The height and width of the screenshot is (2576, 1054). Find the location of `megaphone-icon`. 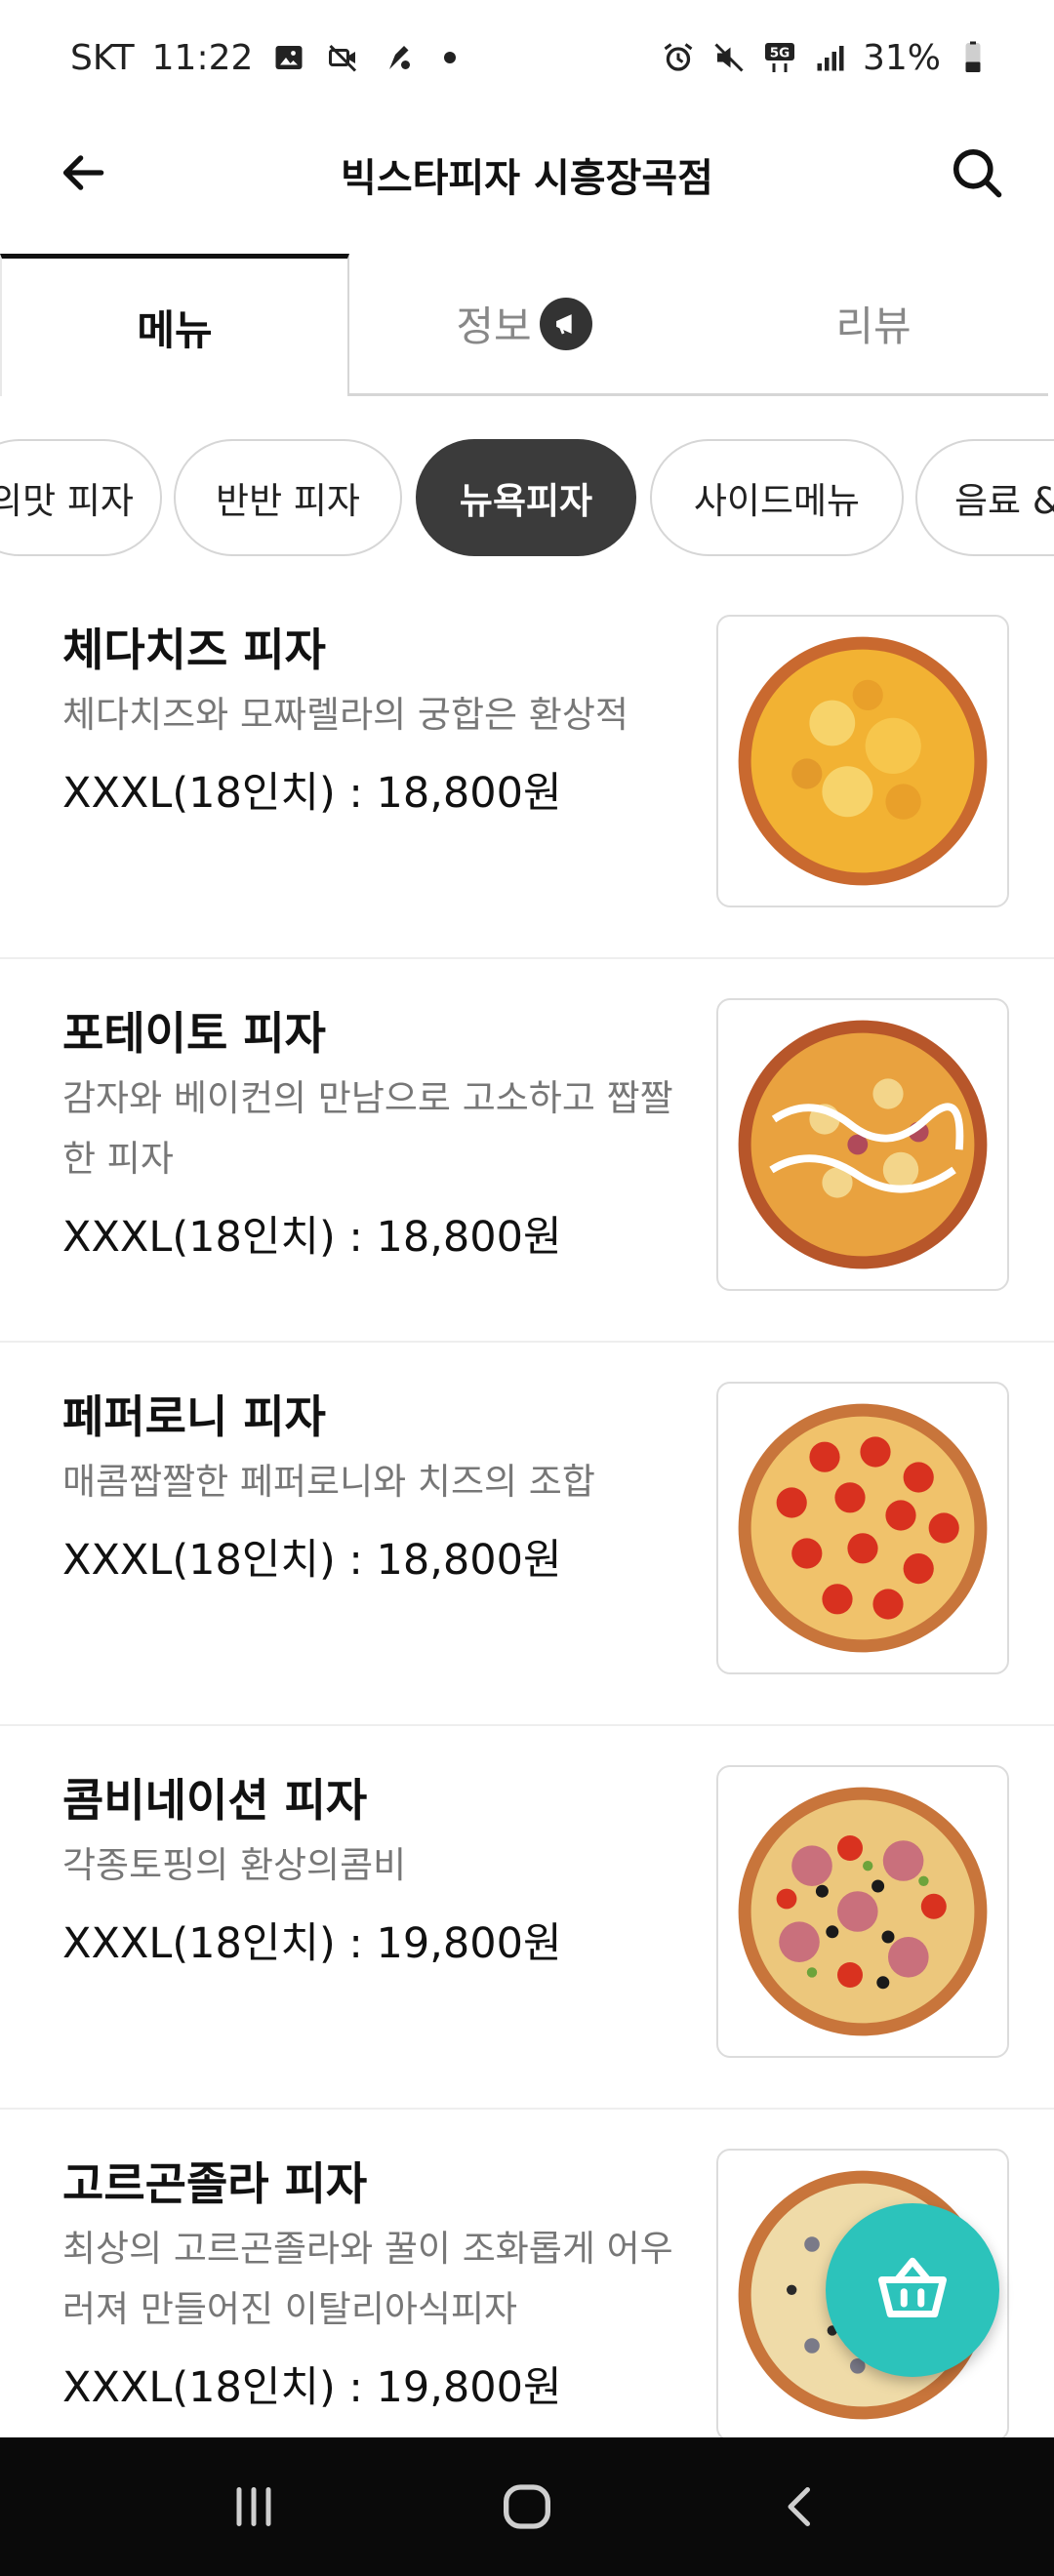

megaphone-icon is located at coordinates (566, 323).